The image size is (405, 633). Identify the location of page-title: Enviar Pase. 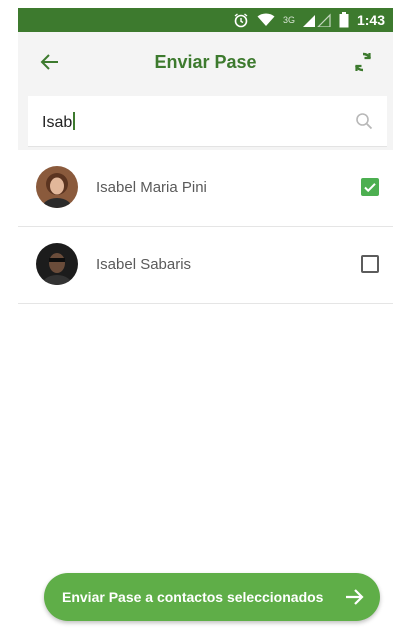
(205, 62).